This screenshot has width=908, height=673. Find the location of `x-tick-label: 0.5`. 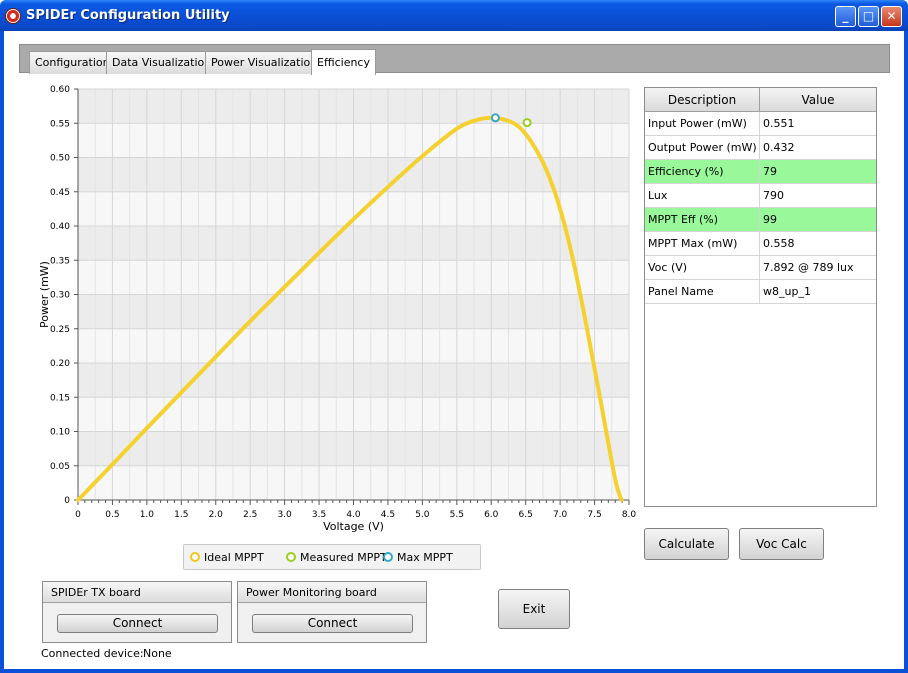

x-tick-label: 0.5 is located at coordinates (112, 515).